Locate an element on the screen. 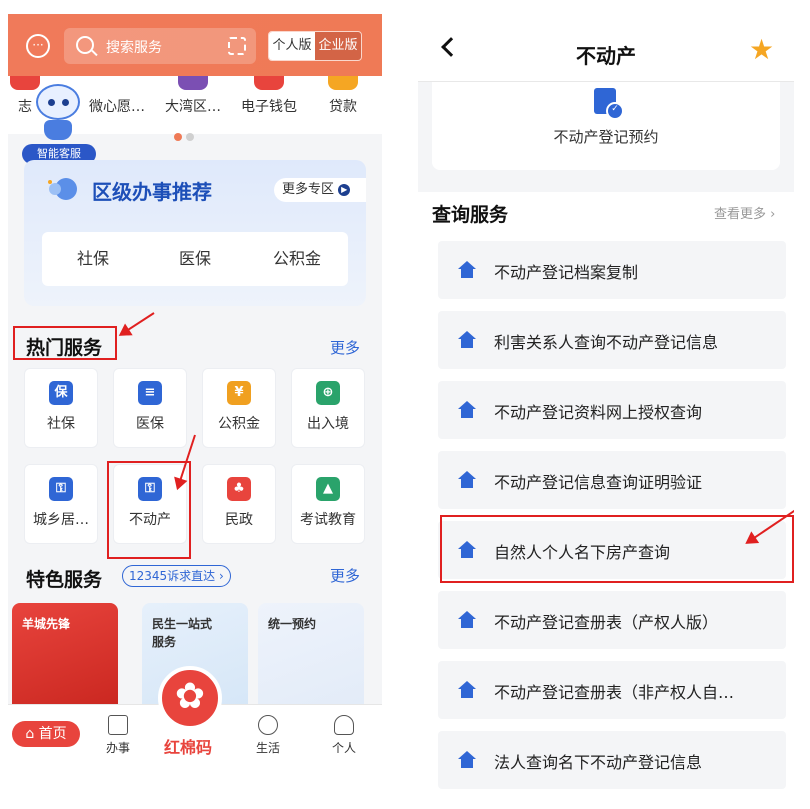 The image size is (810, 809). service-exit-entry: ⊕ 出入境 is located at coordinates (328, 408).